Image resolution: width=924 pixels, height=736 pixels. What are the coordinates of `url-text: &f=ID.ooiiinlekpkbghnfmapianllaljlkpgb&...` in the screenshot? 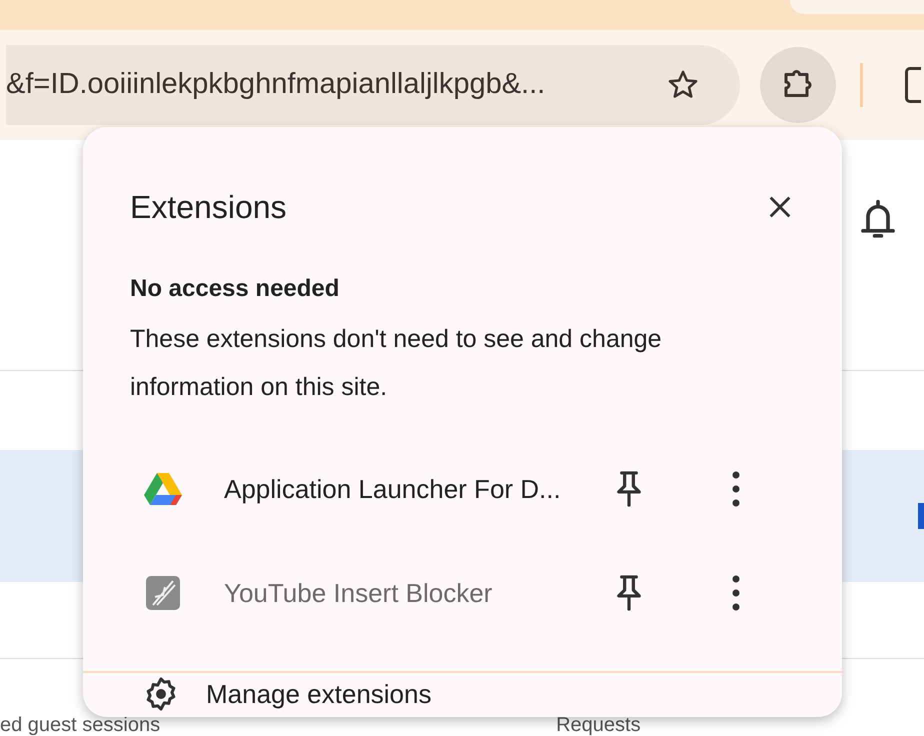 It's located at (276, 84).